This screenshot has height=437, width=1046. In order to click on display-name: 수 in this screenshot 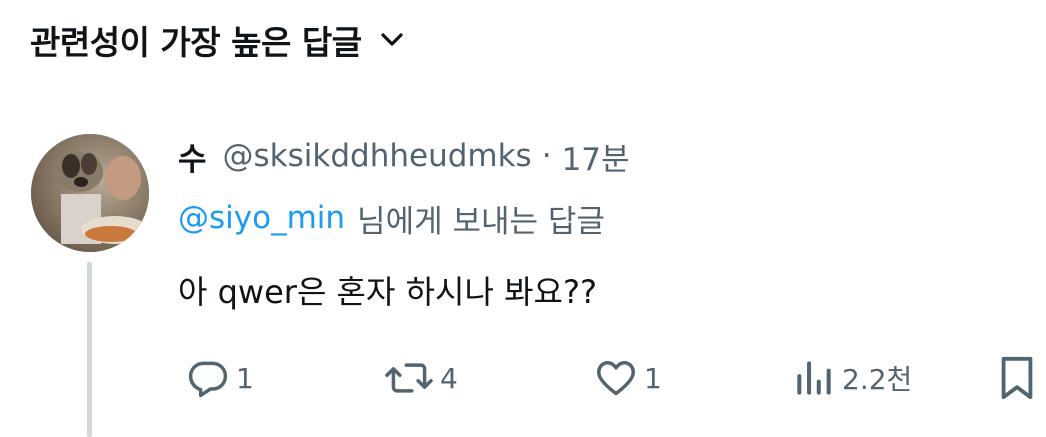, I will do `click(192, 156)`.